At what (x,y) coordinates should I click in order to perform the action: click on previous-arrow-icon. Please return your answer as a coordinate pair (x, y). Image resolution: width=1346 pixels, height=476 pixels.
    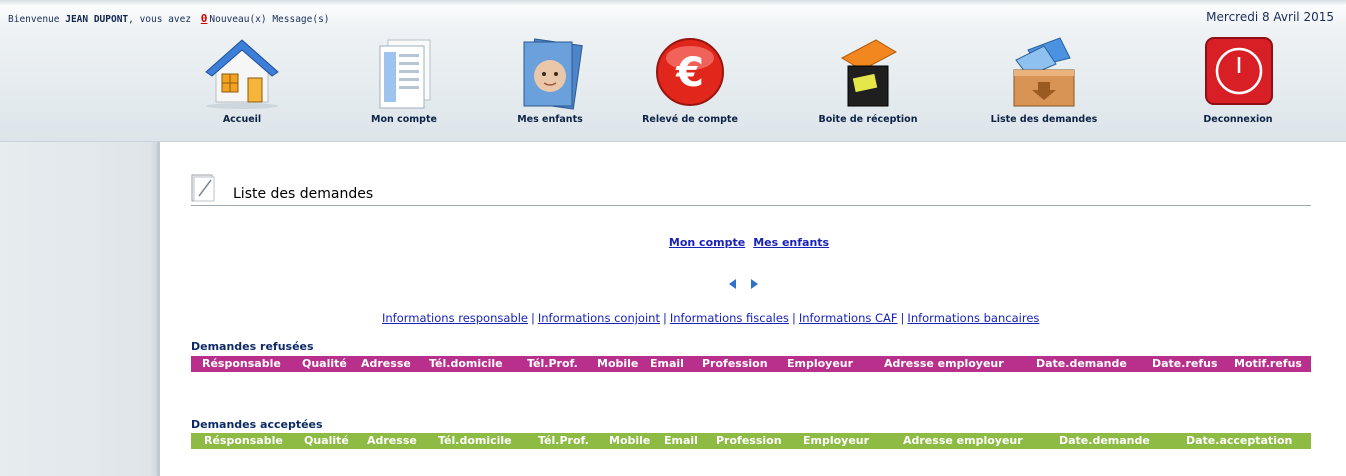
    Looking at the image, I should click on (732, 284).